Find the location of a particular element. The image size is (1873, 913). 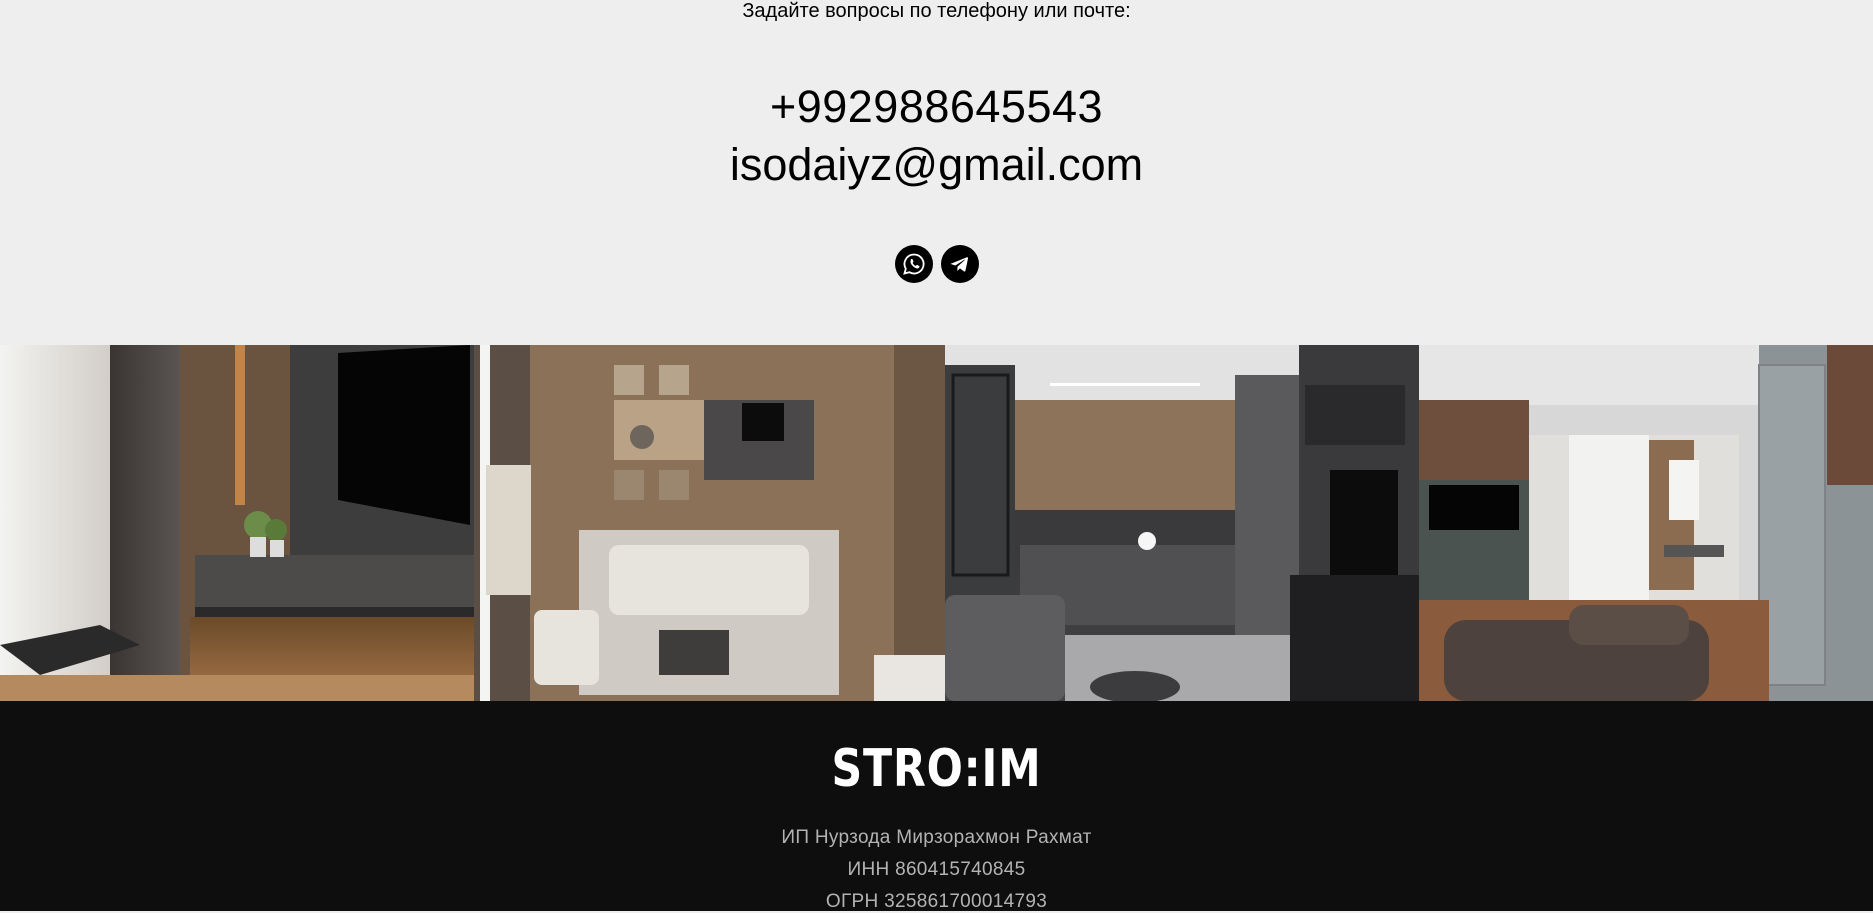

phone-link: +992988645543 is located at coordinates (936, 107).